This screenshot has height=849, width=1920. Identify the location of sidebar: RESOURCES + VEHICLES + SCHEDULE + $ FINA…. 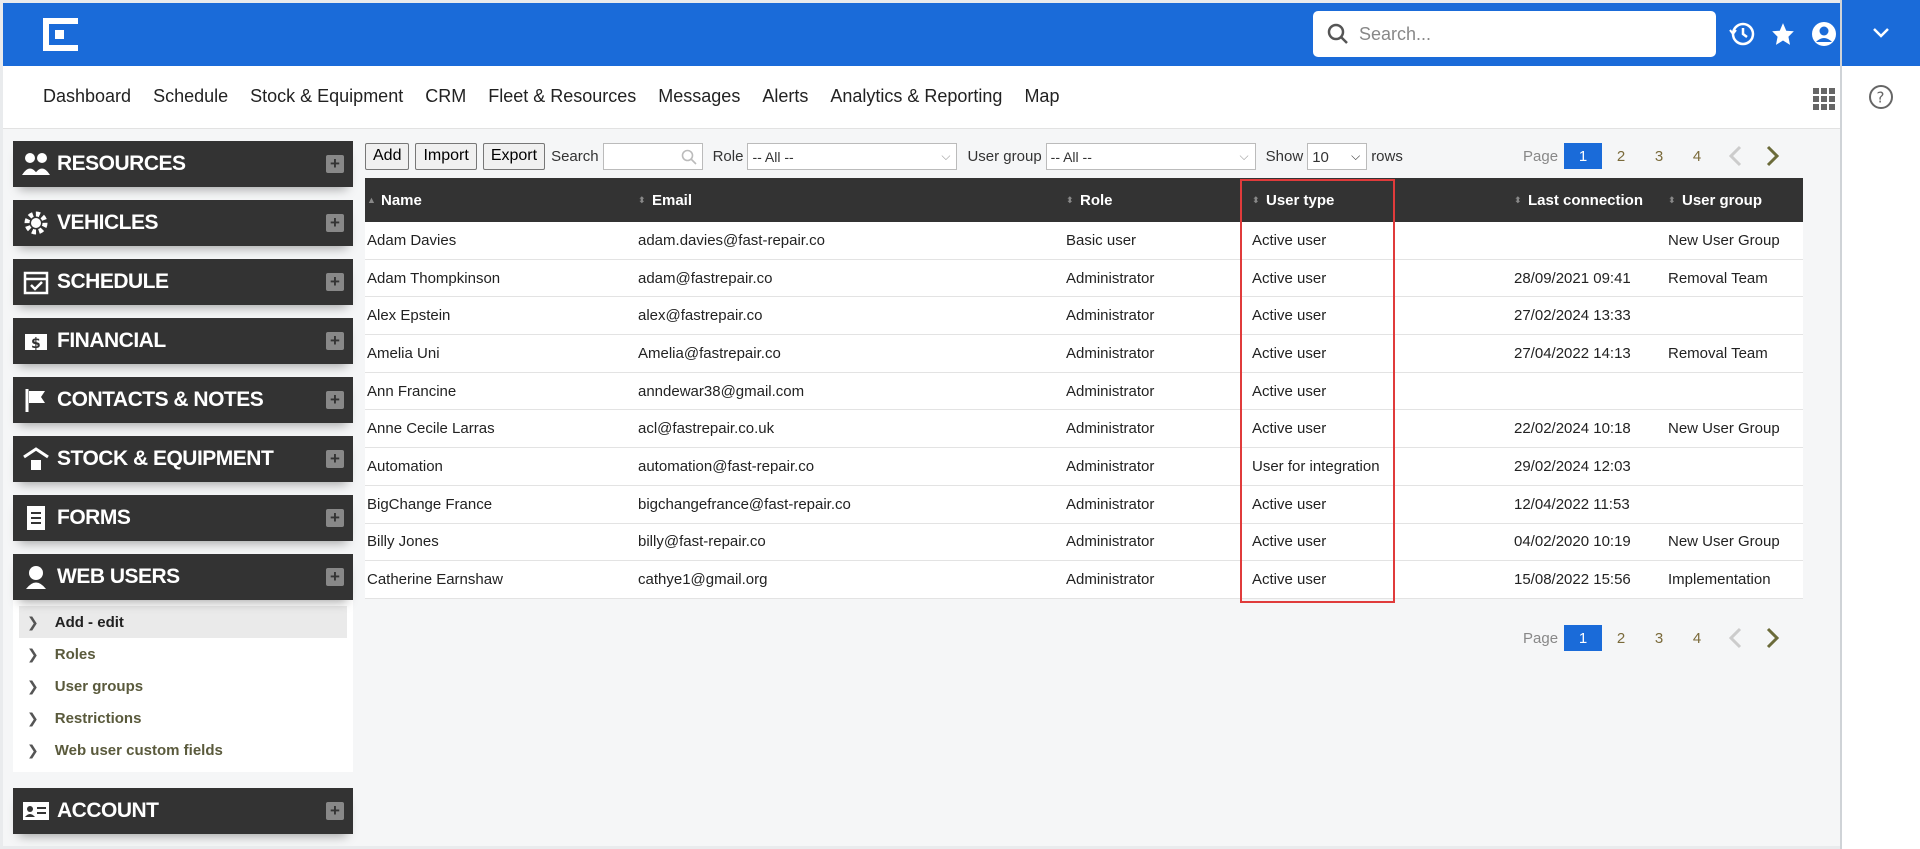
(183, 493).